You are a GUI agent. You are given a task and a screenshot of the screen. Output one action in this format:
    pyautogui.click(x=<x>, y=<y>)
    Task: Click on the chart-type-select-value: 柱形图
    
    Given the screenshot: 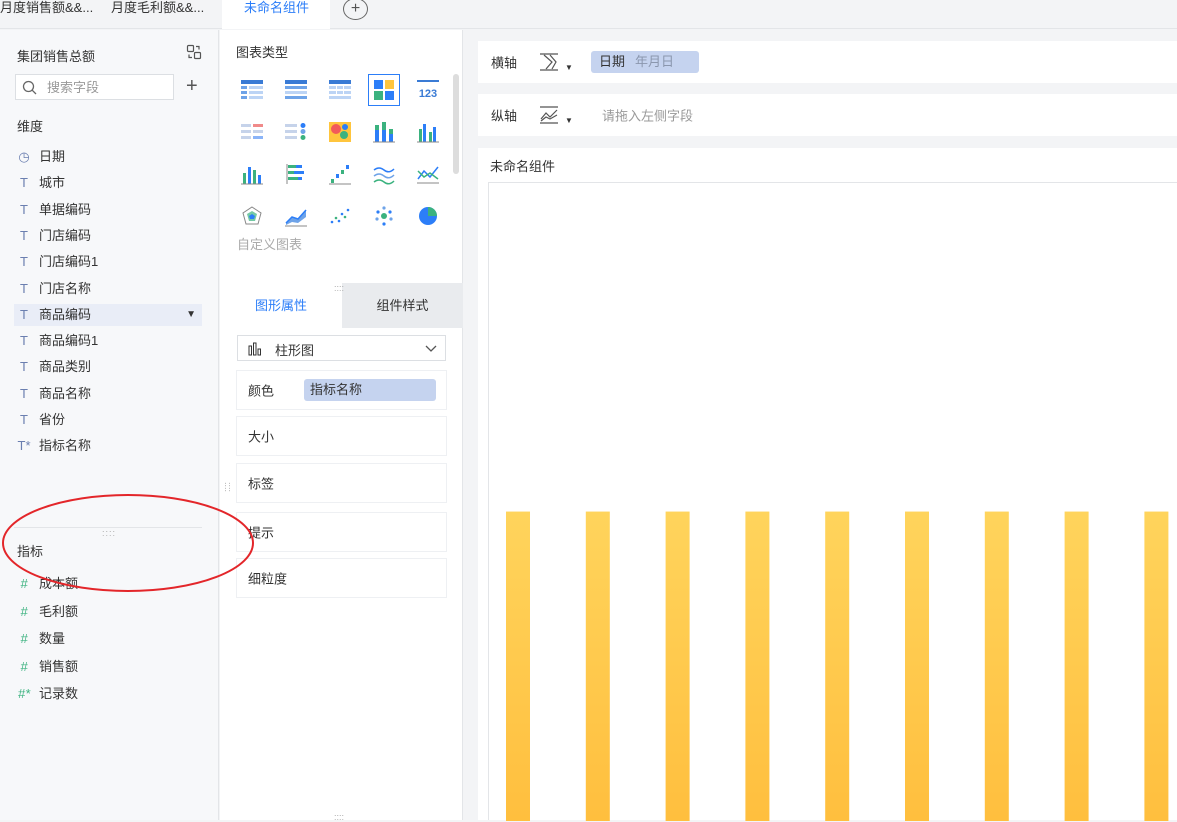 What is the action you would take?
    pyautogui.click(x=295, y=350)
    